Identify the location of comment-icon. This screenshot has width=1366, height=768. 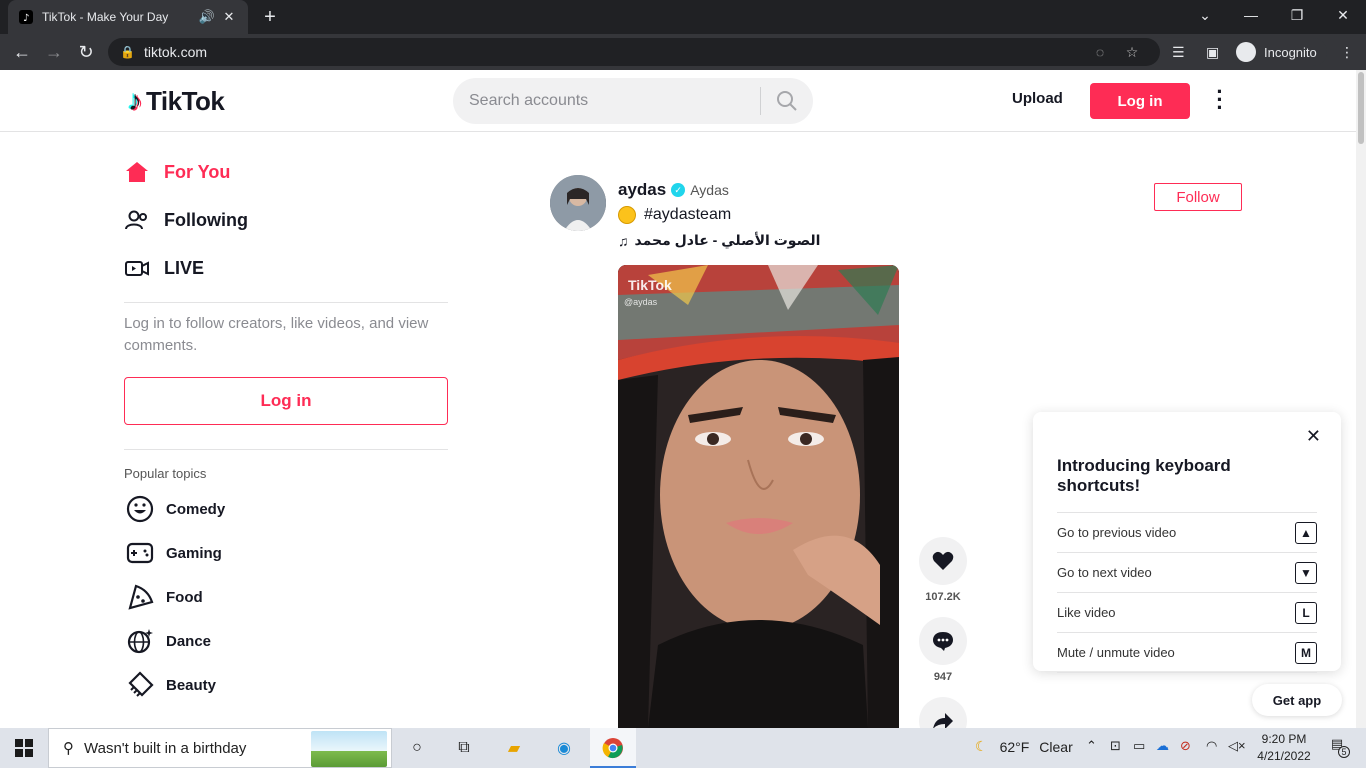
(943, 641).